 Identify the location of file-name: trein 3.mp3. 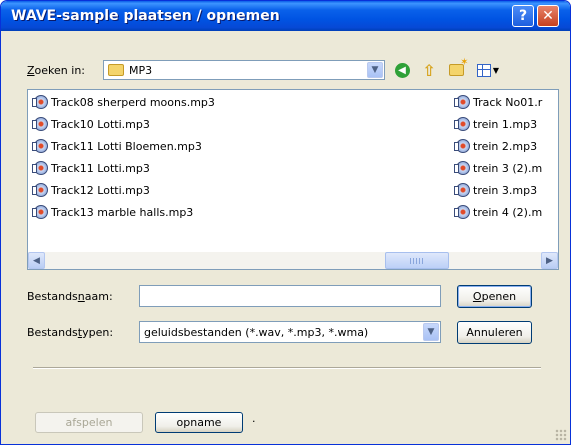
(505, 190).